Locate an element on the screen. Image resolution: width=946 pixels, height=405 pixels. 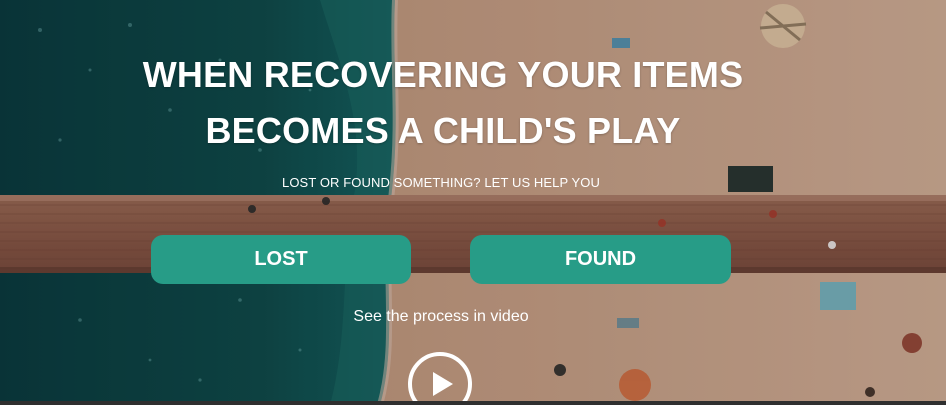
found-button: FOUND is located at coordinates (600, 259).